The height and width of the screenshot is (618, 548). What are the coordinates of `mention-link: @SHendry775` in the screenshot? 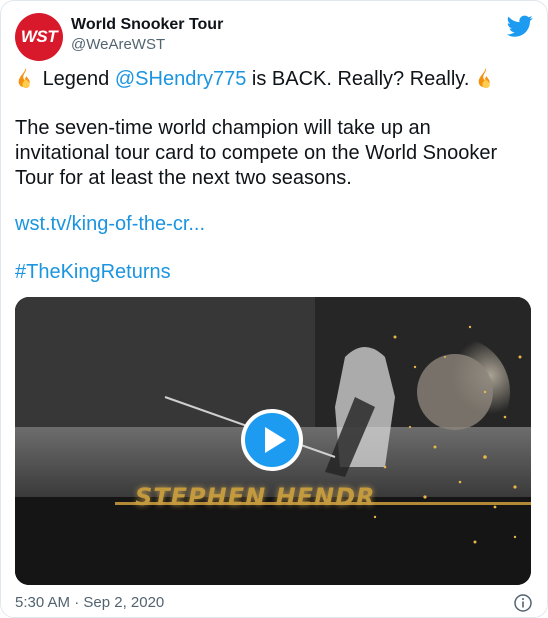 It's located at (180, 79).